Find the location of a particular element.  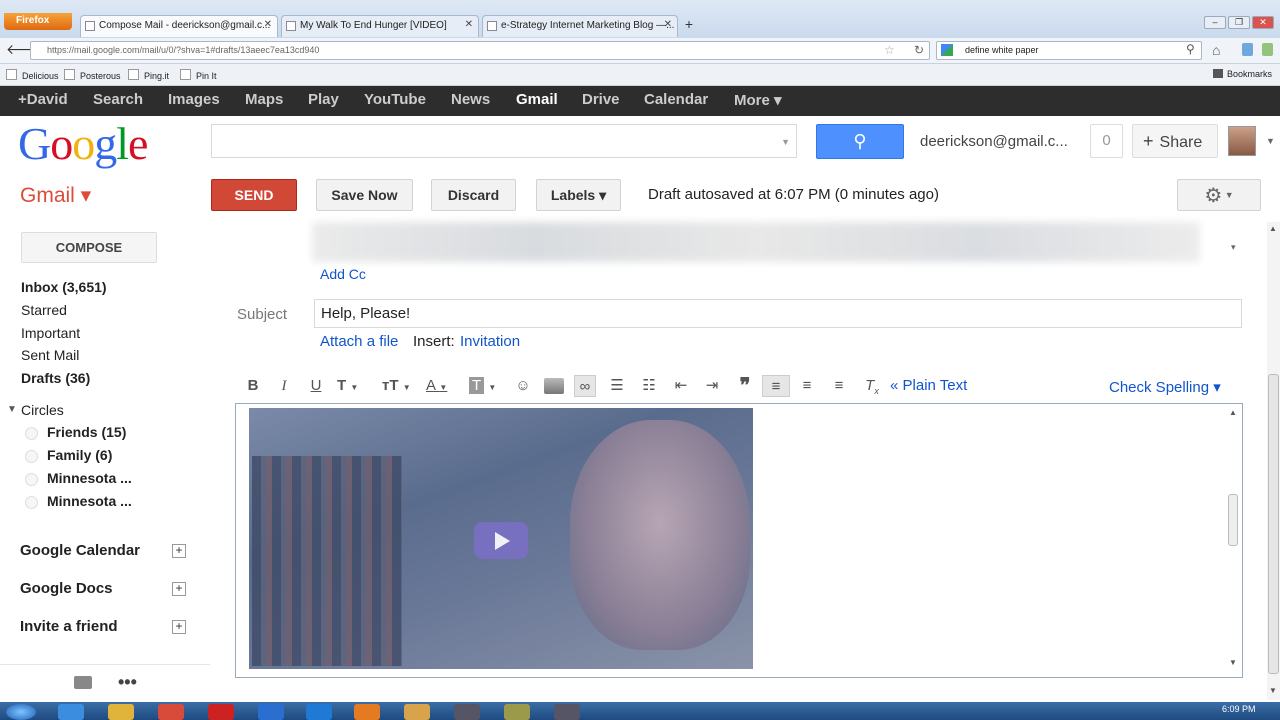

sidebar-item-starred: Starred is located at coordinates (44, 310).